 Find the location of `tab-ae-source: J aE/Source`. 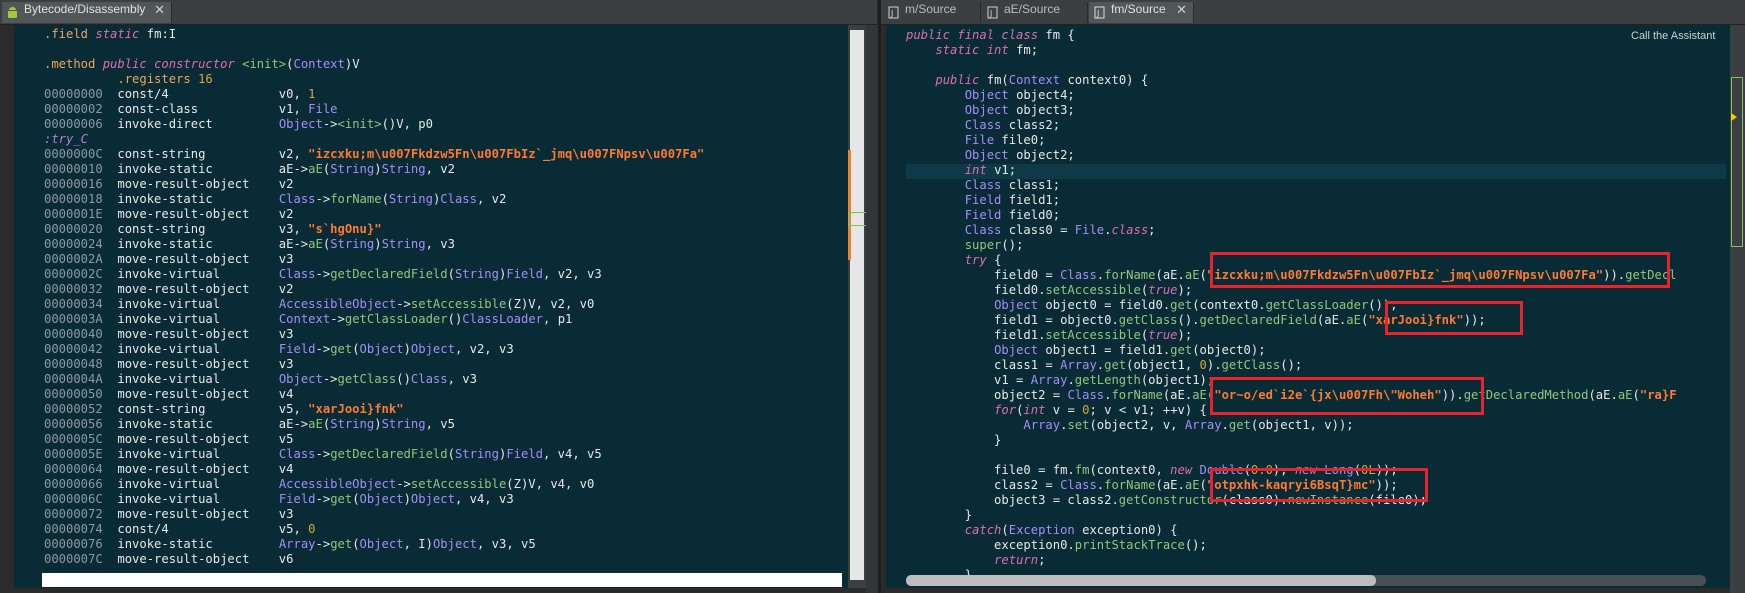

tab-ae-source: J aE/Source is located at coordinates (1035, 12).